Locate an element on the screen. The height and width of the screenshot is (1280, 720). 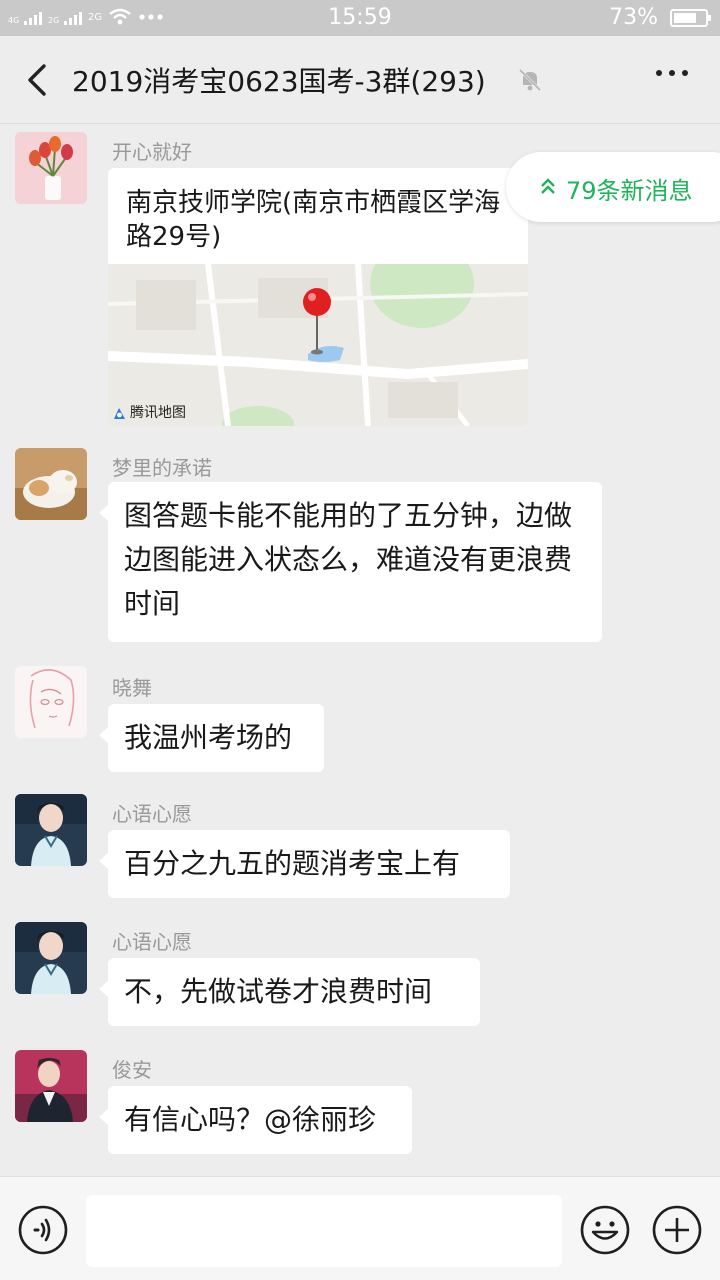
cat-avatar-icon is located at coordinates (51, 484).